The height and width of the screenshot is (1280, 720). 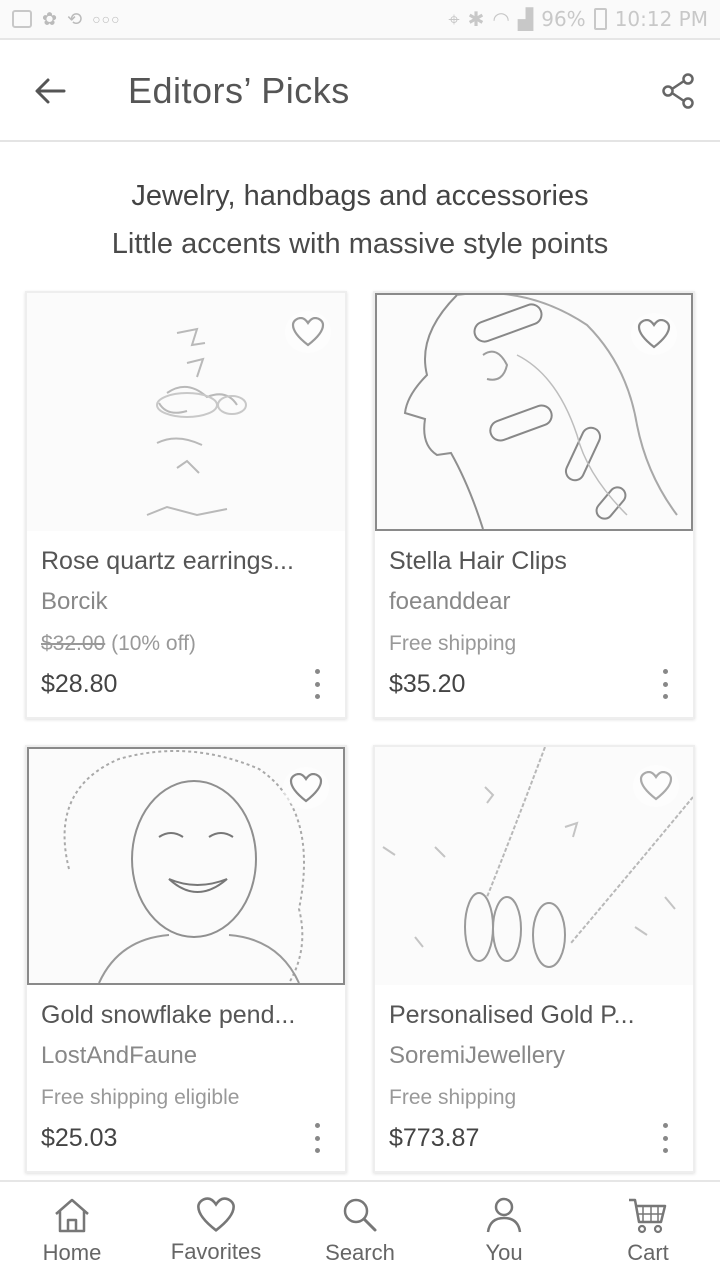 I want to click on status-system: ⌖ ✱ ◠ ▟ 96% 10:12 PM, so click(x=578, y=19).